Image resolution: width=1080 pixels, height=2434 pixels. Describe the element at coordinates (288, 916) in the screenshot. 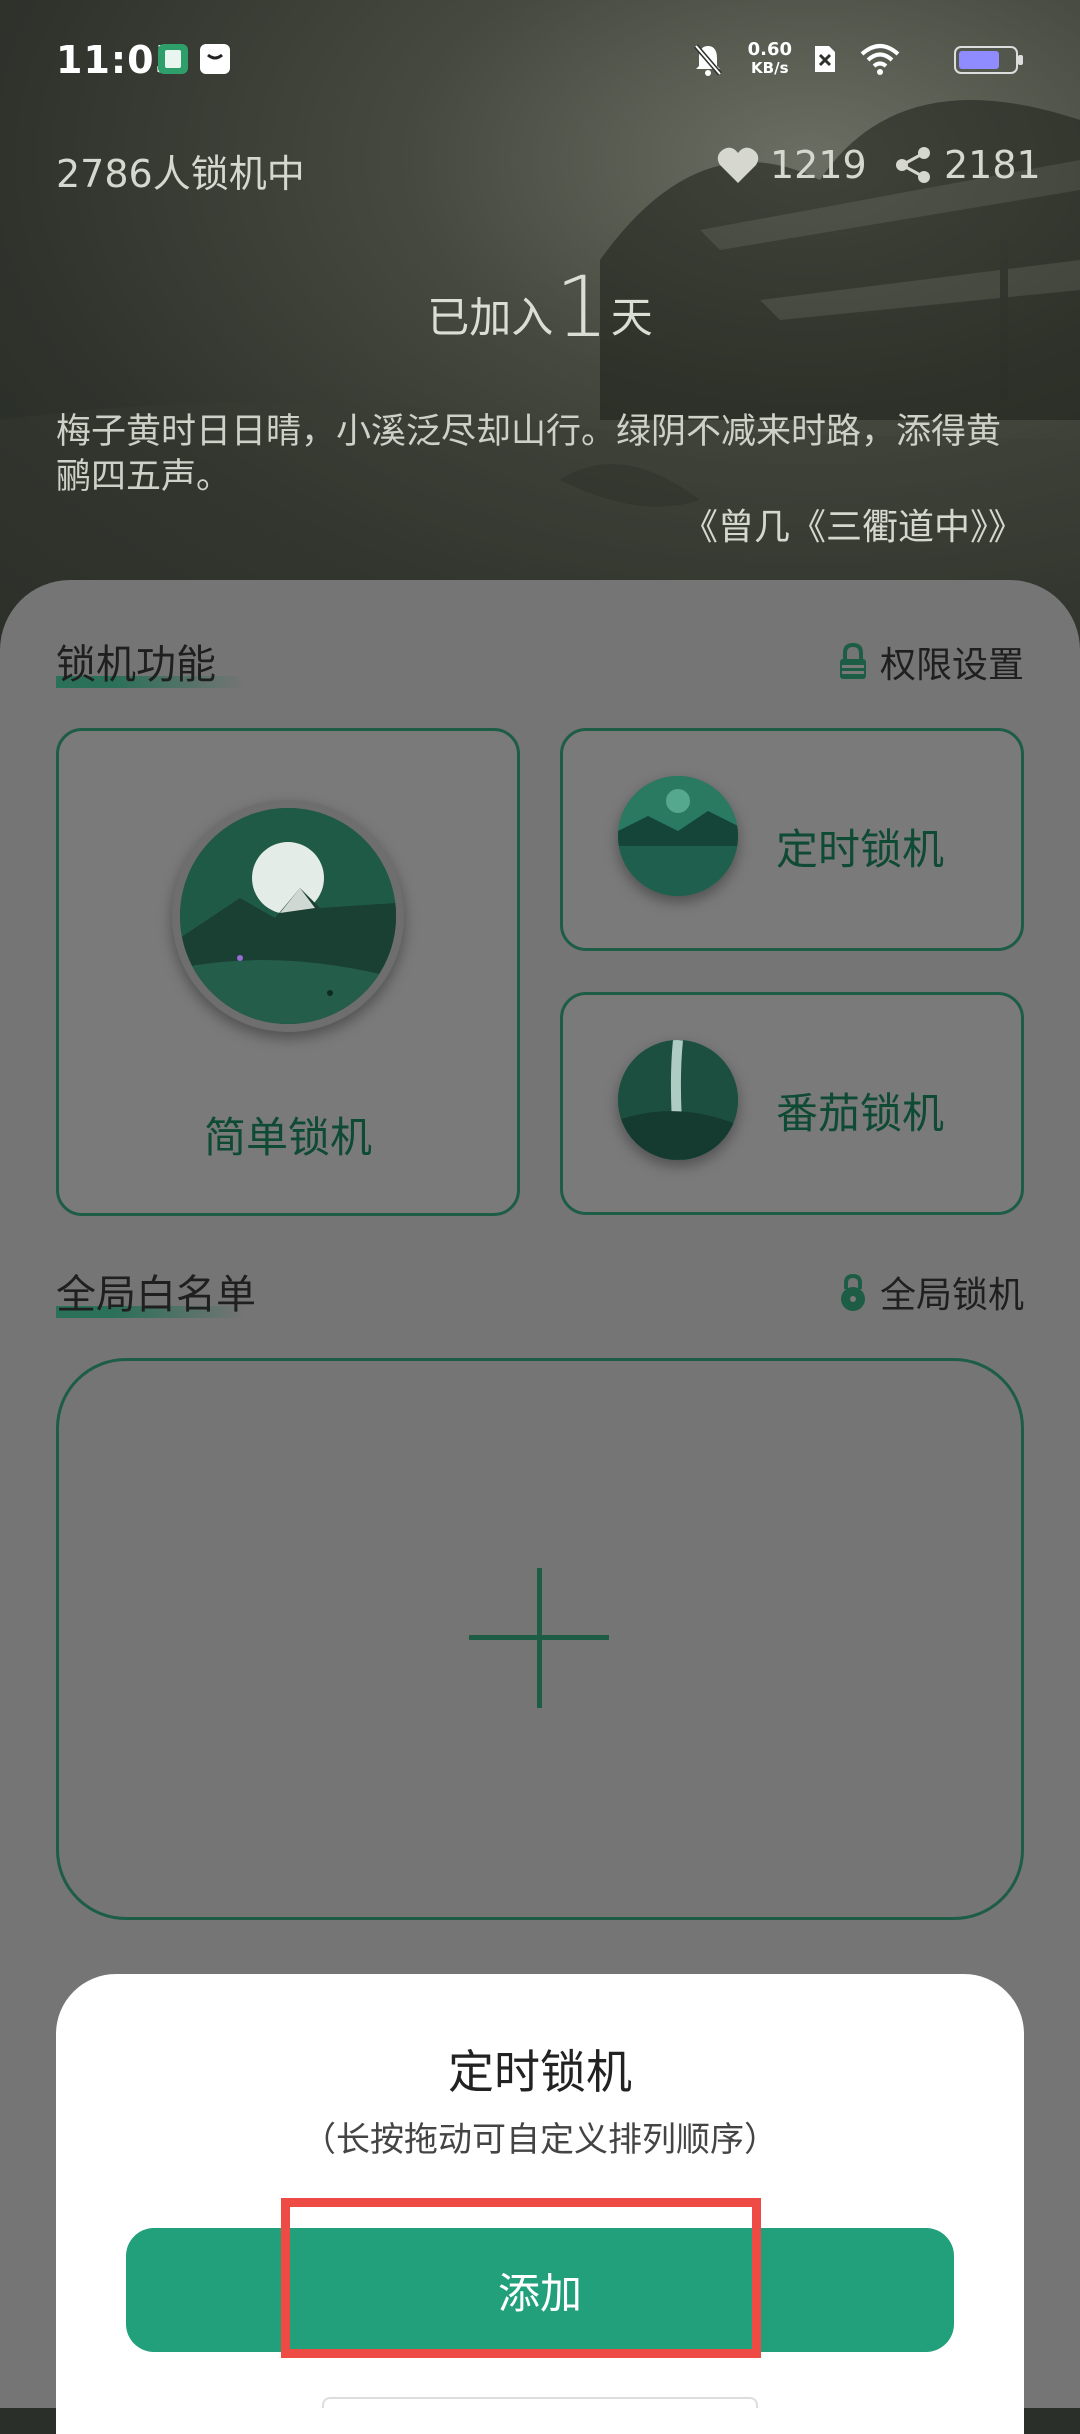

I see `mountain-moon-icon` at that location.